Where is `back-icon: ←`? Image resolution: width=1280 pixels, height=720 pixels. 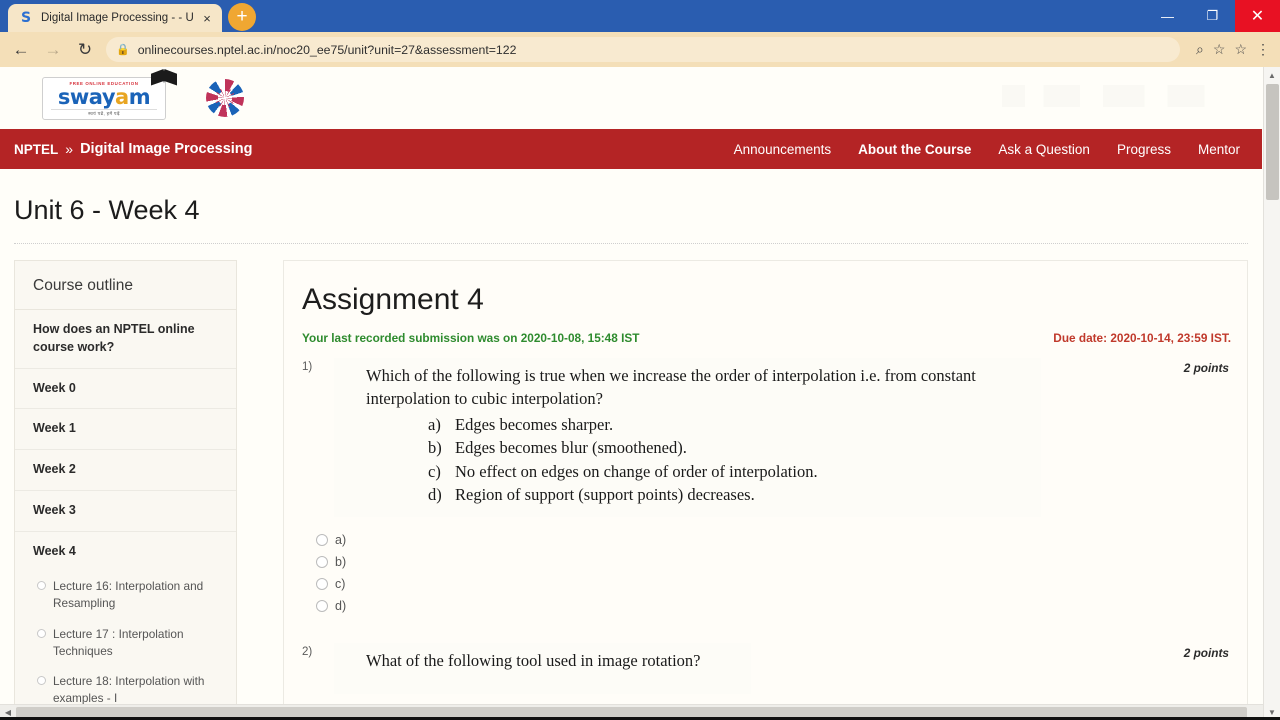
back-icon: ← is located at coordinates (21, 50).